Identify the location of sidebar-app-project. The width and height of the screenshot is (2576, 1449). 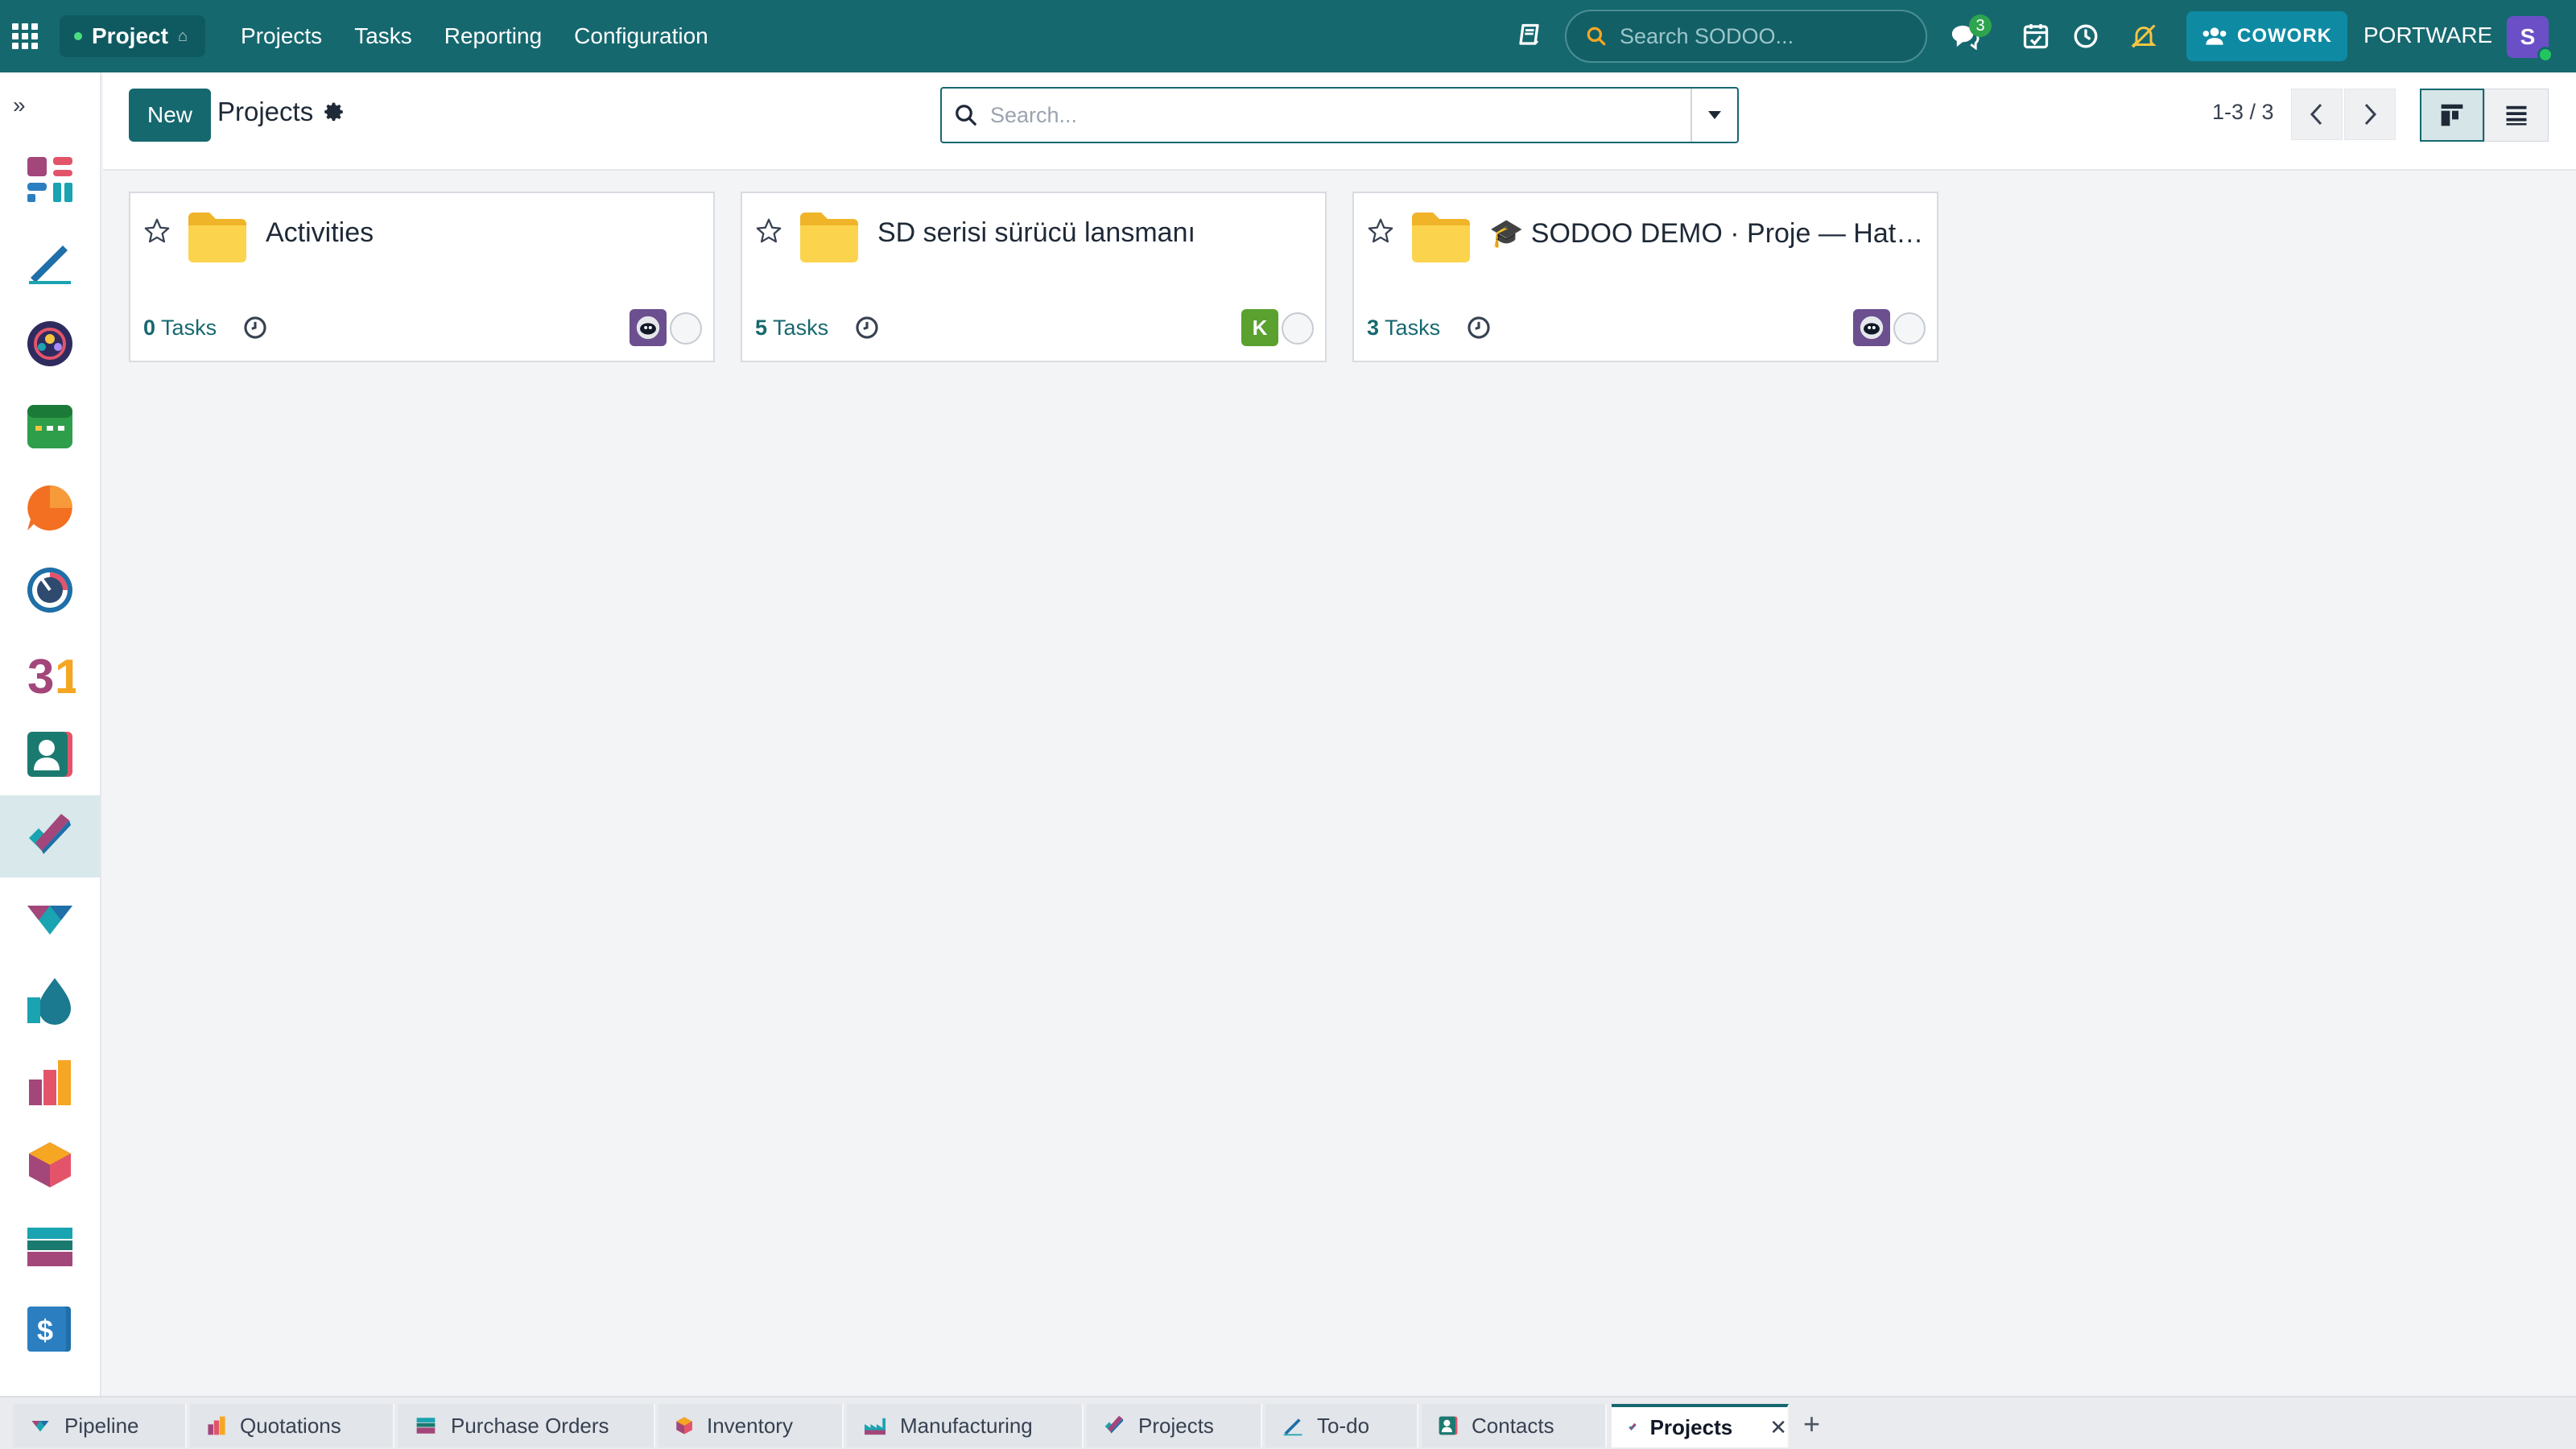
(50, 836).